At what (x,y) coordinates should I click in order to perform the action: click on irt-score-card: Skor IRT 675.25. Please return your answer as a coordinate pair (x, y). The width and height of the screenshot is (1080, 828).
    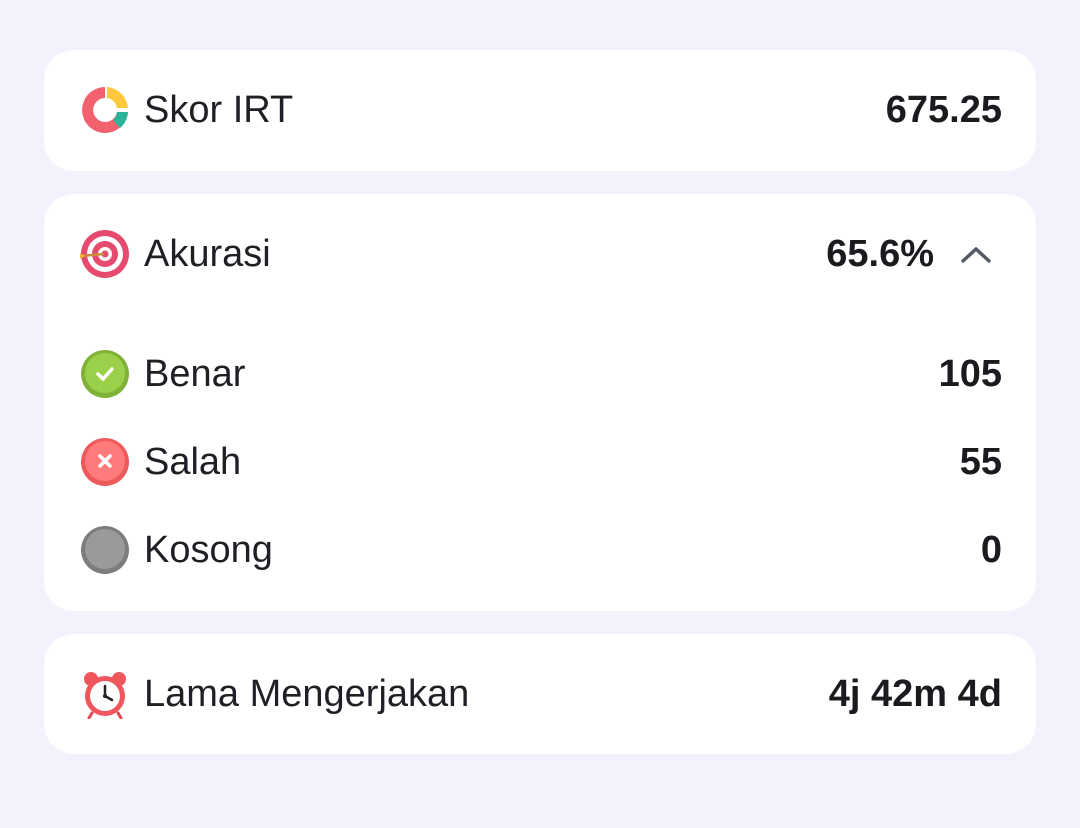
    Looking at the image, I should click on (540, 110).